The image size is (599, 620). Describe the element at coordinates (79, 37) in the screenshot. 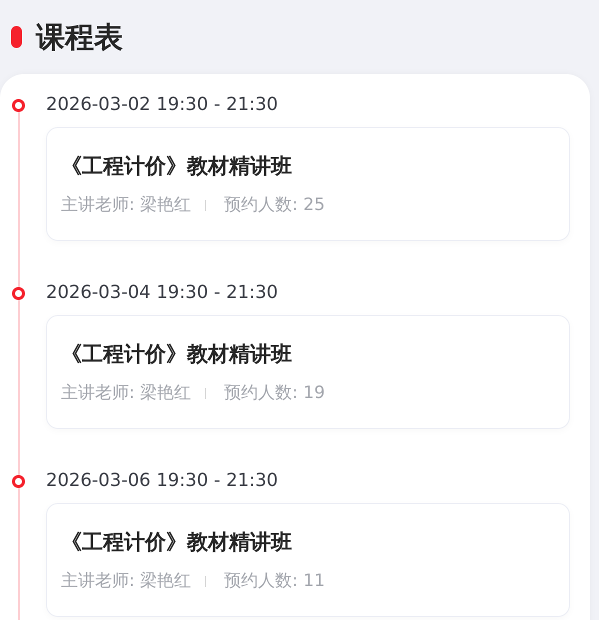

I see `page-title: 课程表` at that location.